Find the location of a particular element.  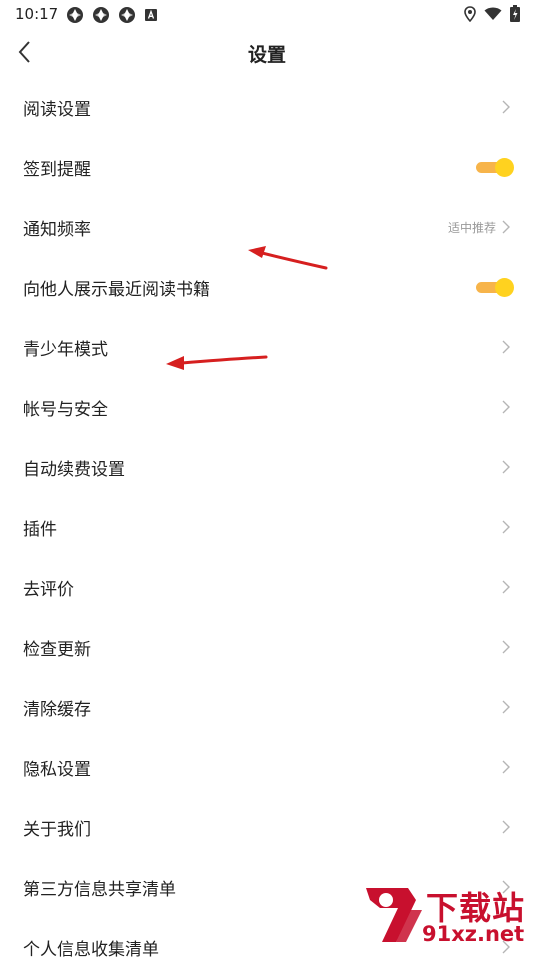

settings-row: 青少年模式 is located at coordinates (267, 347).